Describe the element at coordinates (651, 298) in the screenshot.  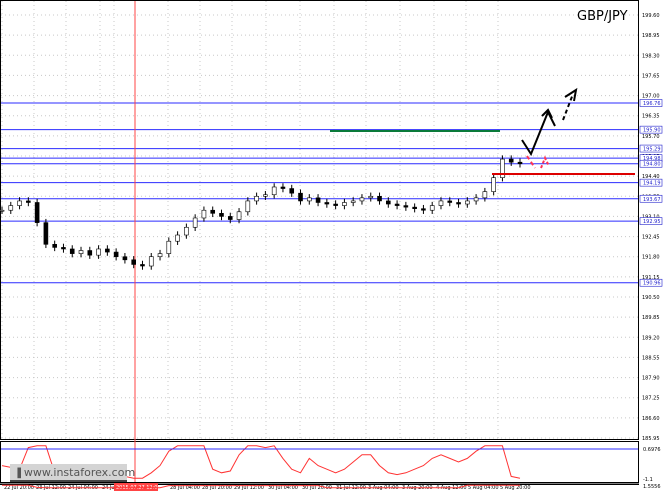
I see `price-tick-label: 190.50` at that location.